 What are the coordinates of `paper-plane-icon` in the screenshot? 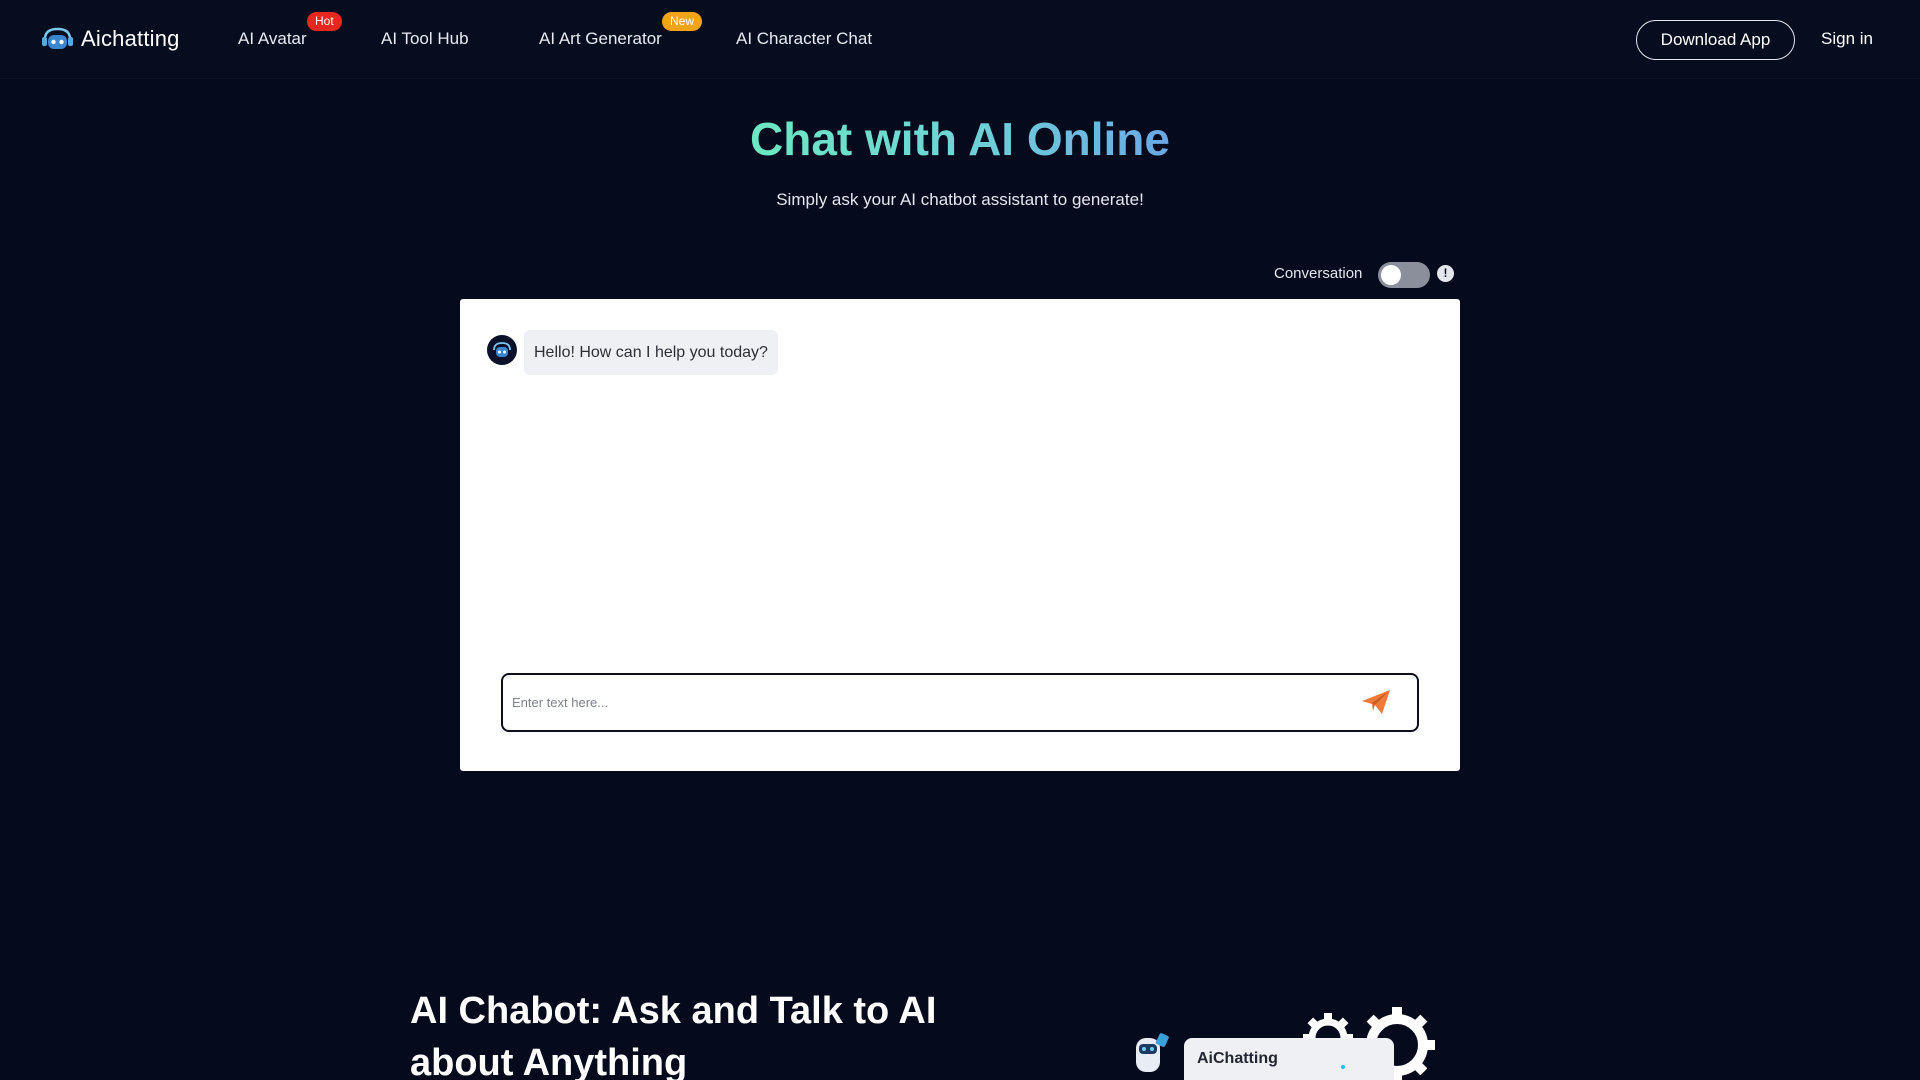 It's located at (1376, 702).